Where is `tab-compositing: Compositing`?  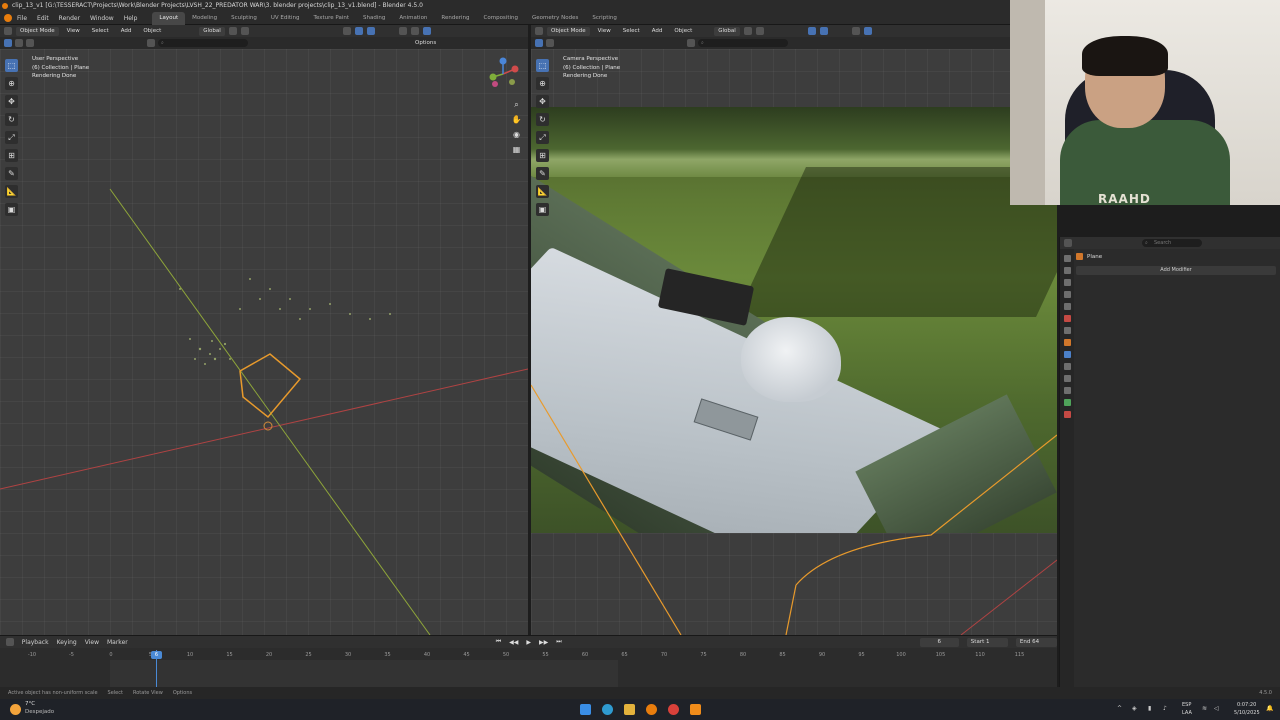
tab-compositing: Compositing is located at coordinates (501, 18).